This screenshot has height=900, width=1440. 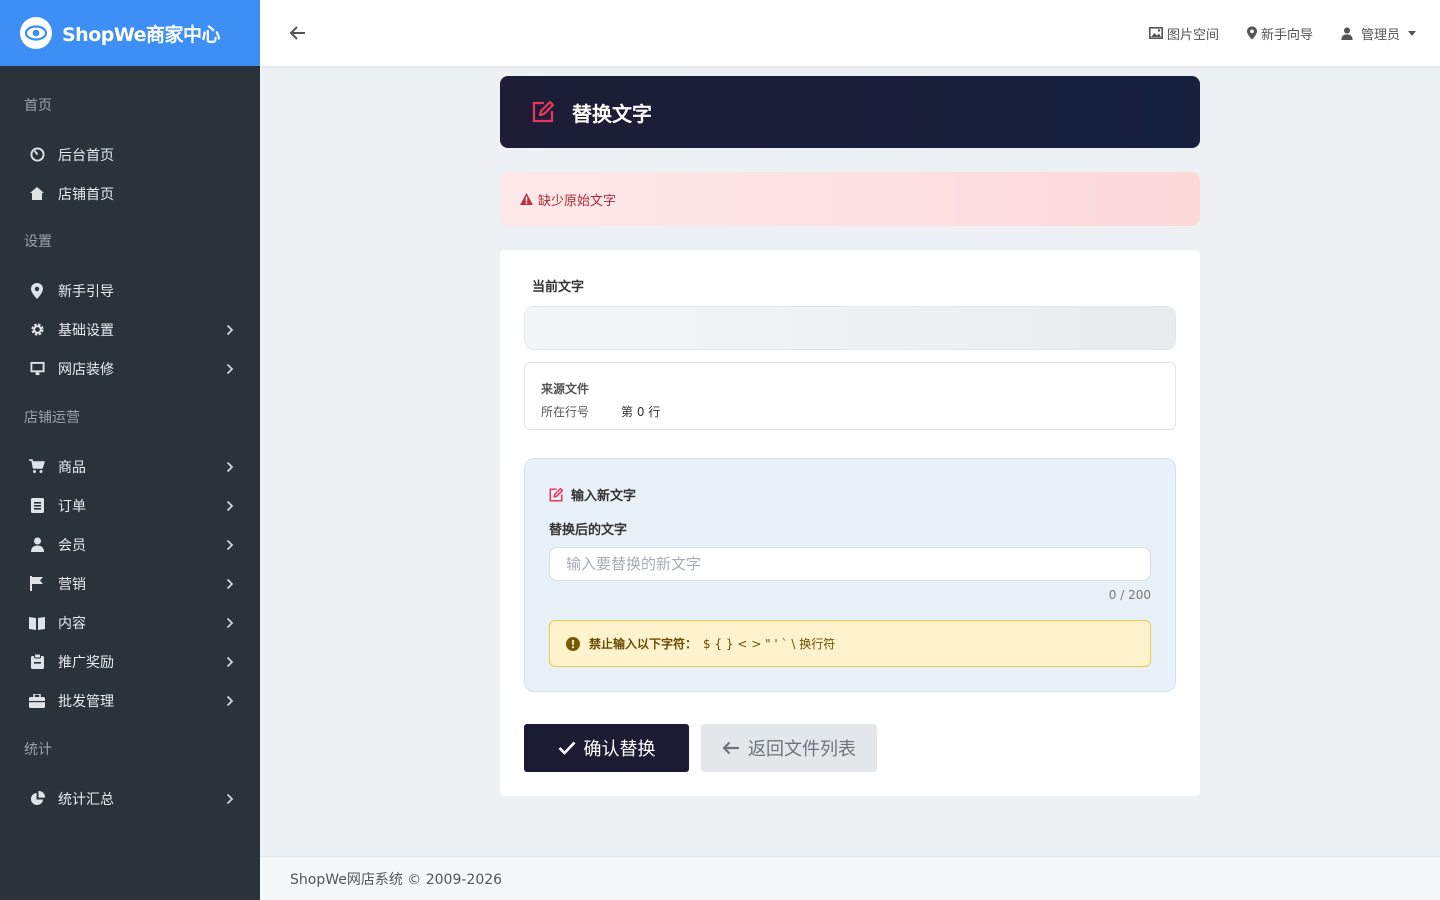 What do you see at coordinates (37, 155) in the screenshot?
I see `dashboard-icon` at bounding box center [37, 155].